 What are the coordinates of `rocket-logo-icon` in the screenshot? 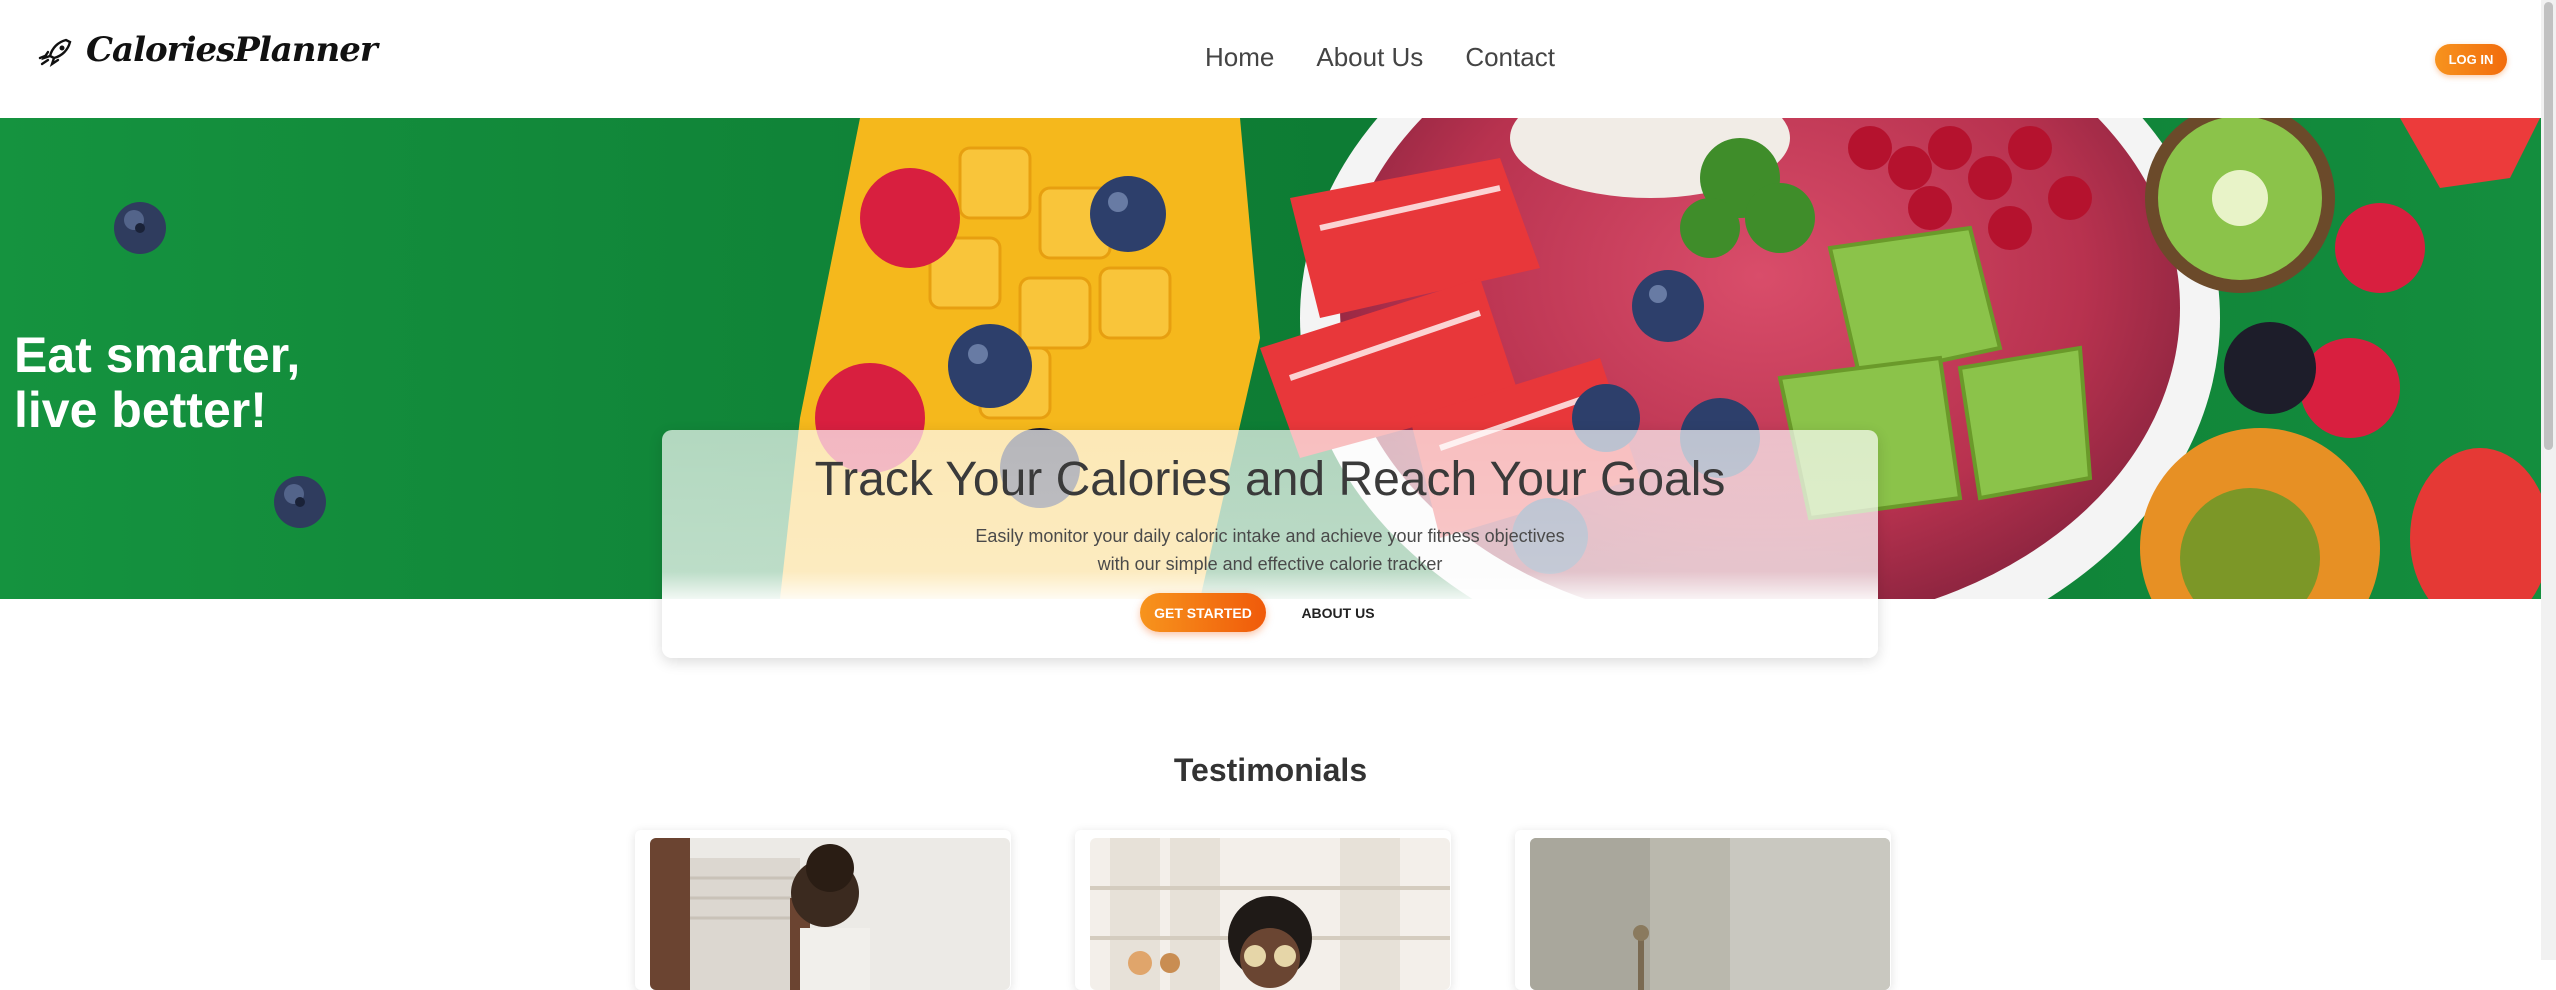 It's located at (55, 52).